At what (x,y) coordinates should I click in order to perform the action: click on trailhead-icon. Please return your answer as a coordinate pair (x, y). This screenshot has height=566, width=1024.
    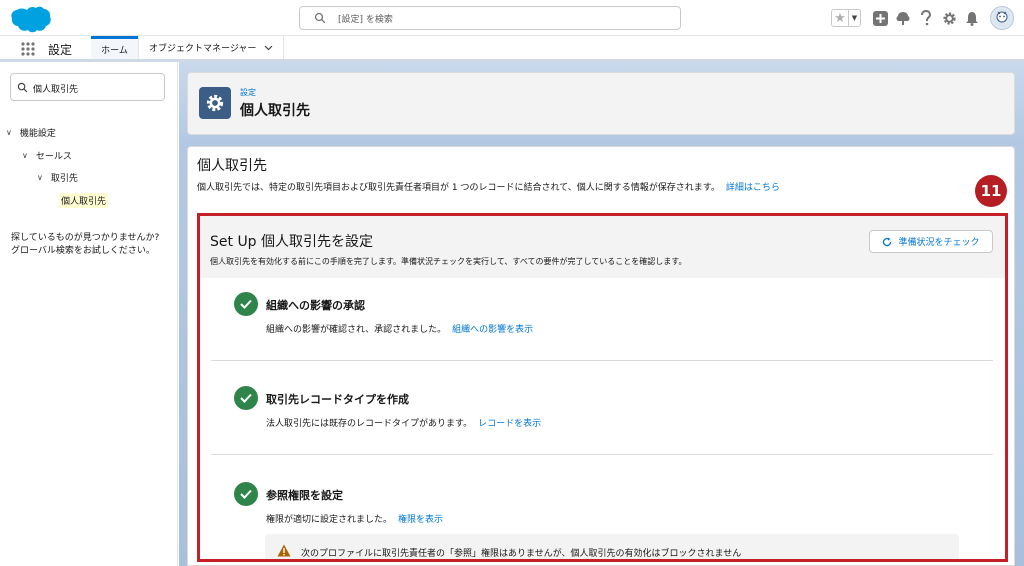
    Looking at the image, I should click on (903, 18).